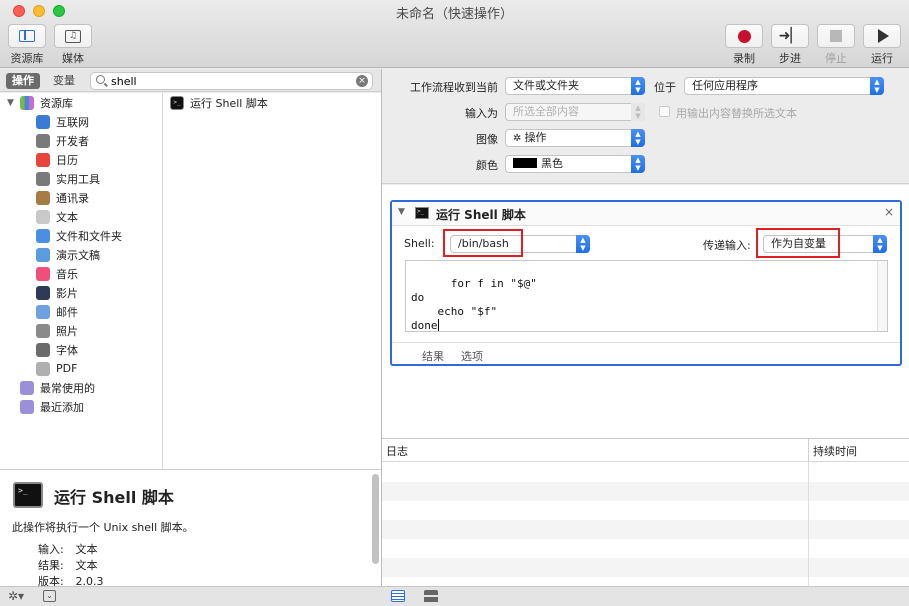  I want to click on smart-group-label: 最常使用的, so click(67, 388).